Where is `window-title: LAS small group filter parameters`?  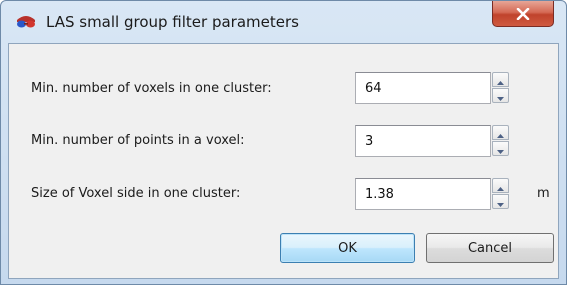 window-title: LAS small group filter parameters is located at coordinates (172, 22).